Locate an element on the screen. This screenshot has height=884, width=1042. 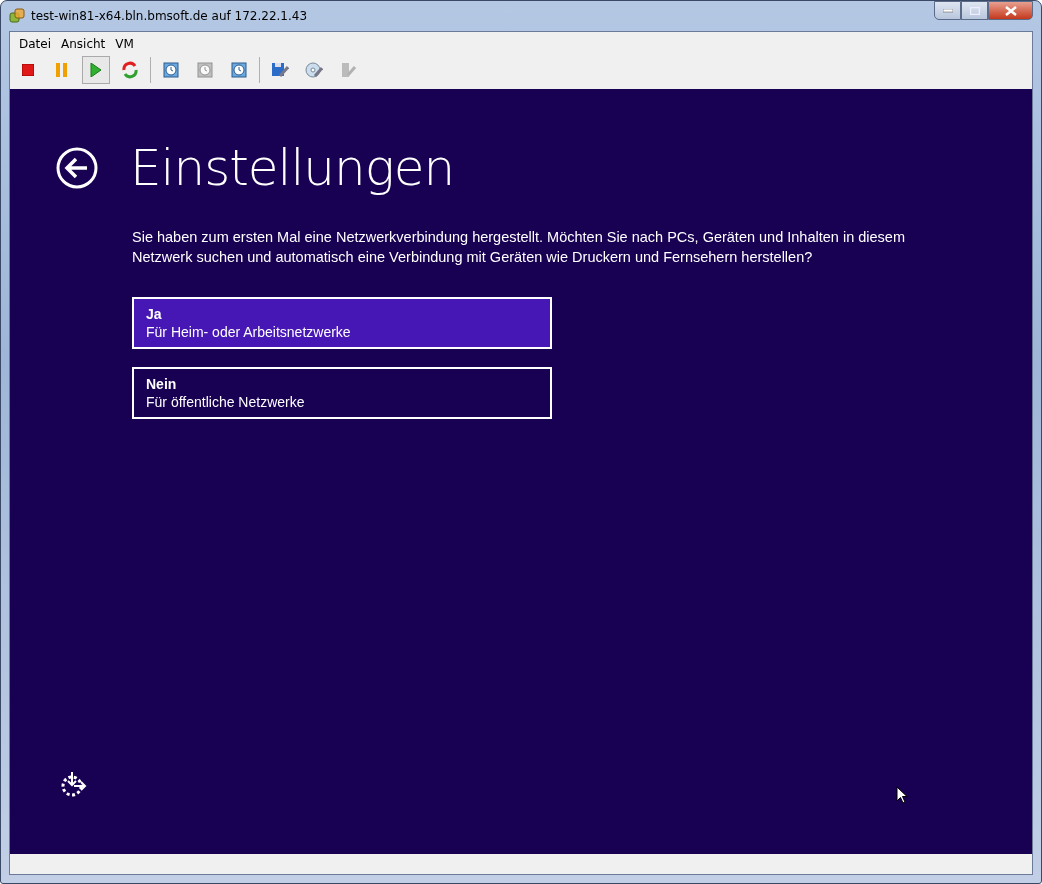
usb-settings-icon is located at coordinates (348, 70).